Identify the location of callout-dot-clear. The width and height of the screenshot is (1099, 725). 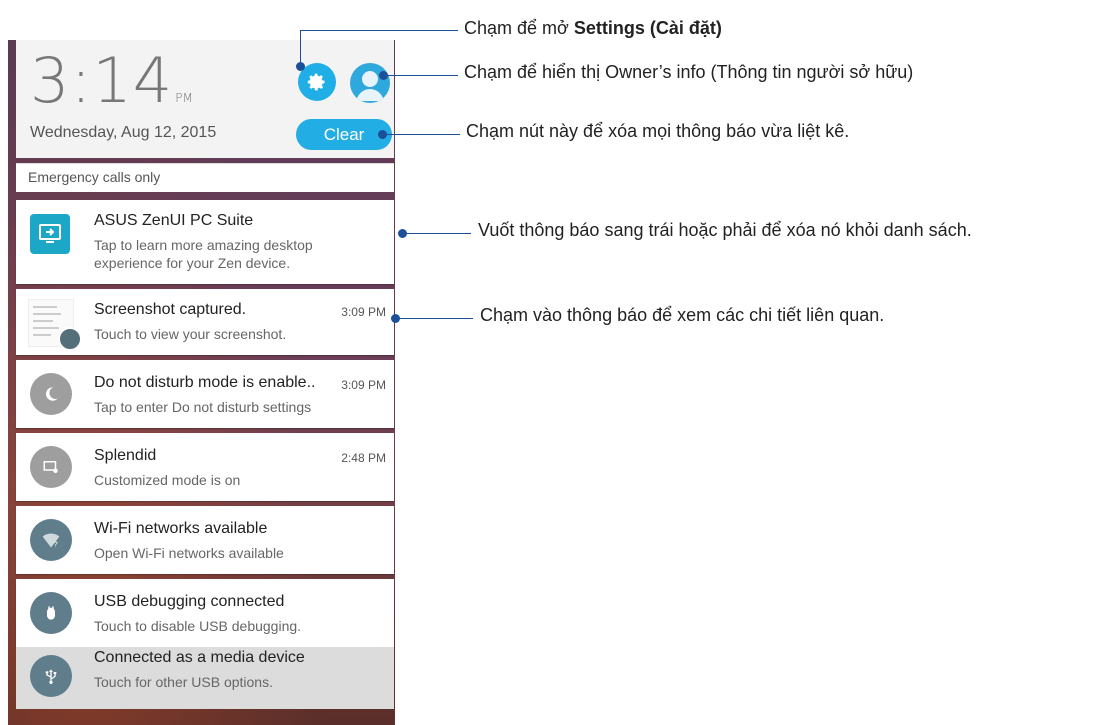
(382, 134).